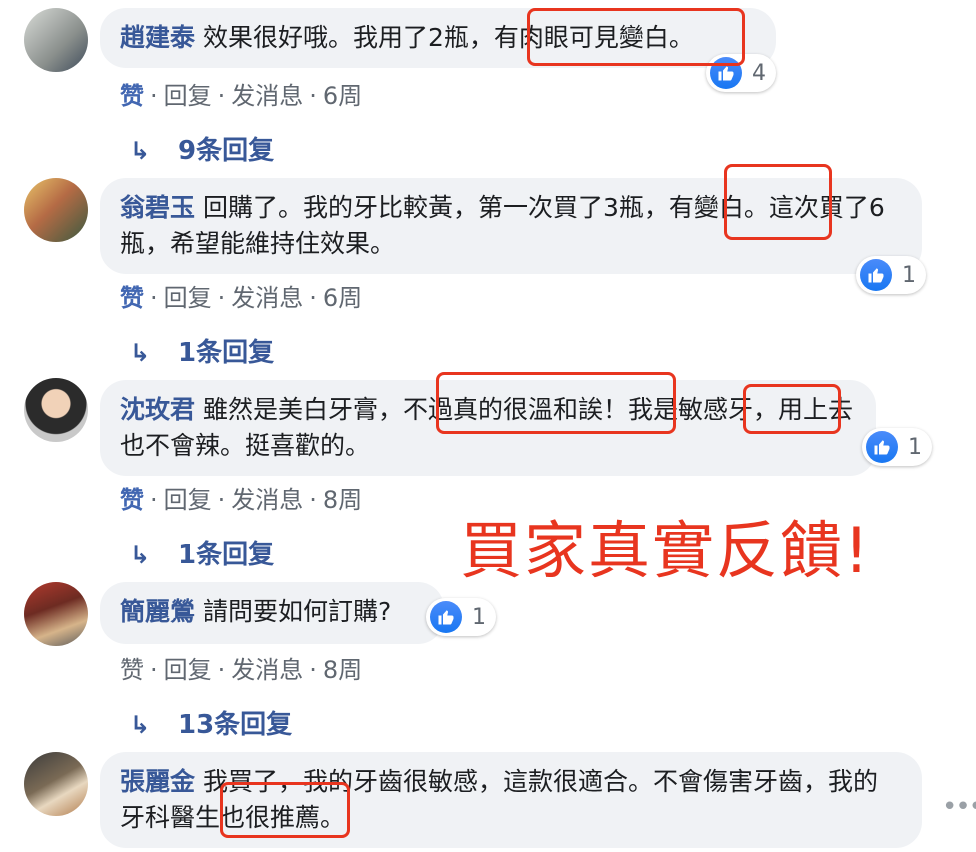  I want to click on more-options-icon: •••, so click(959, 807).